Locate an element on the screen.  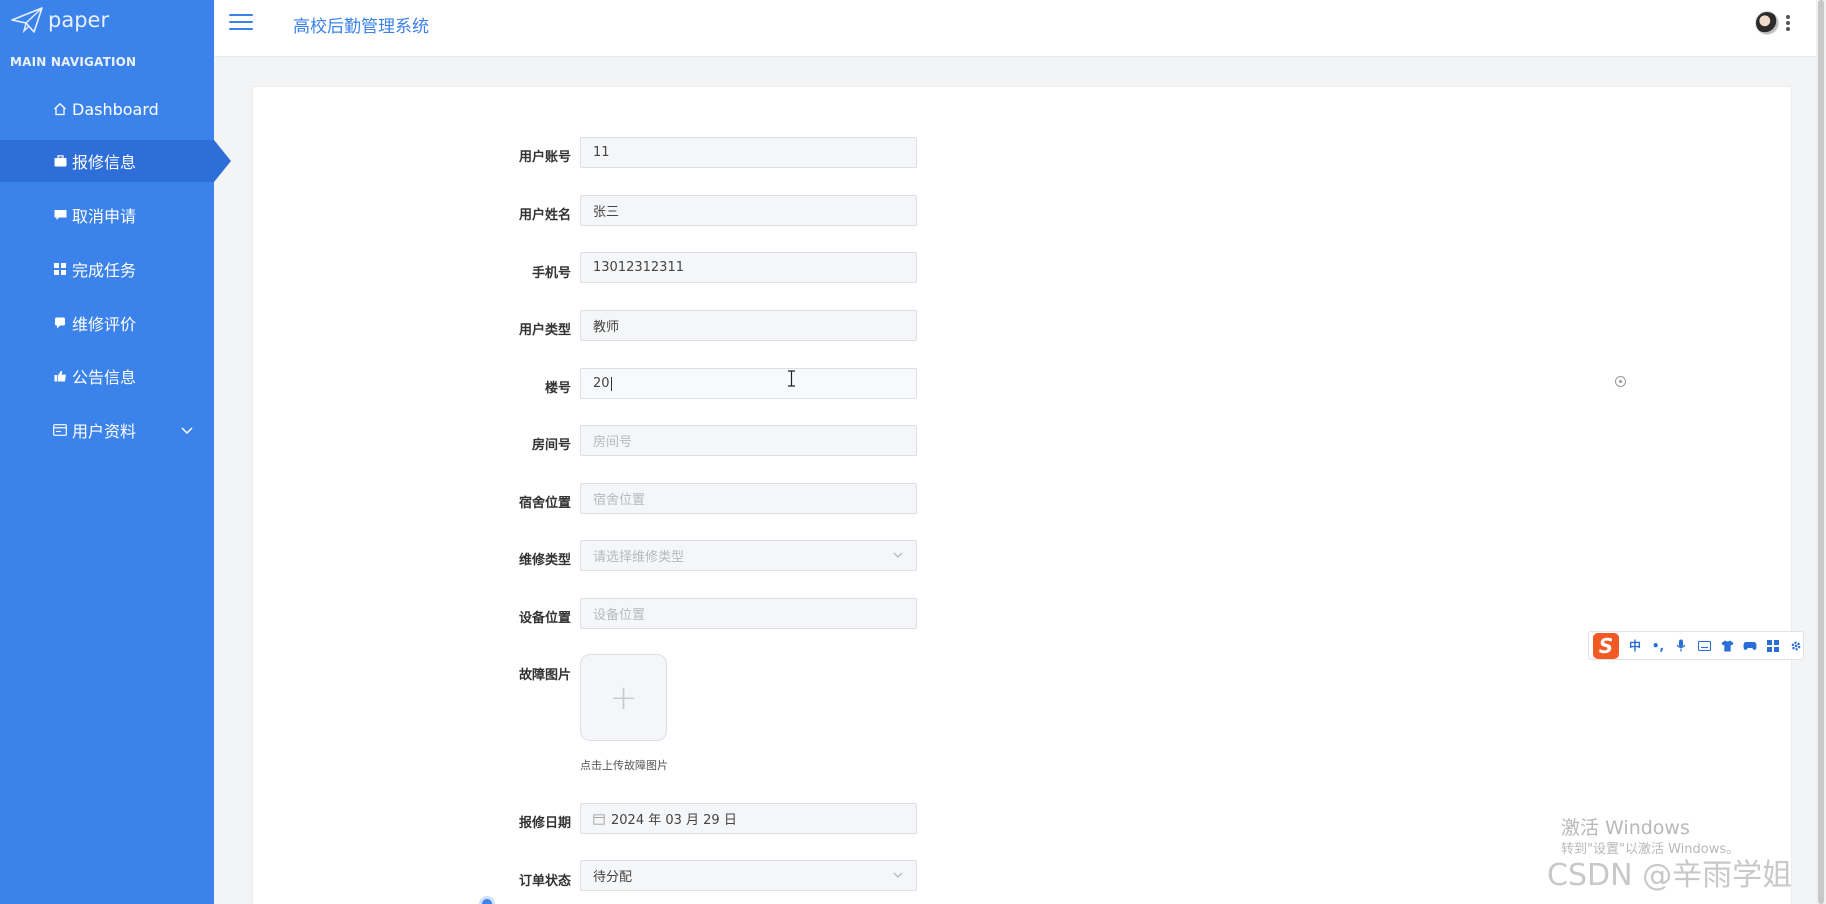
building-number-field: 20 is located at coordinates (748, 383).